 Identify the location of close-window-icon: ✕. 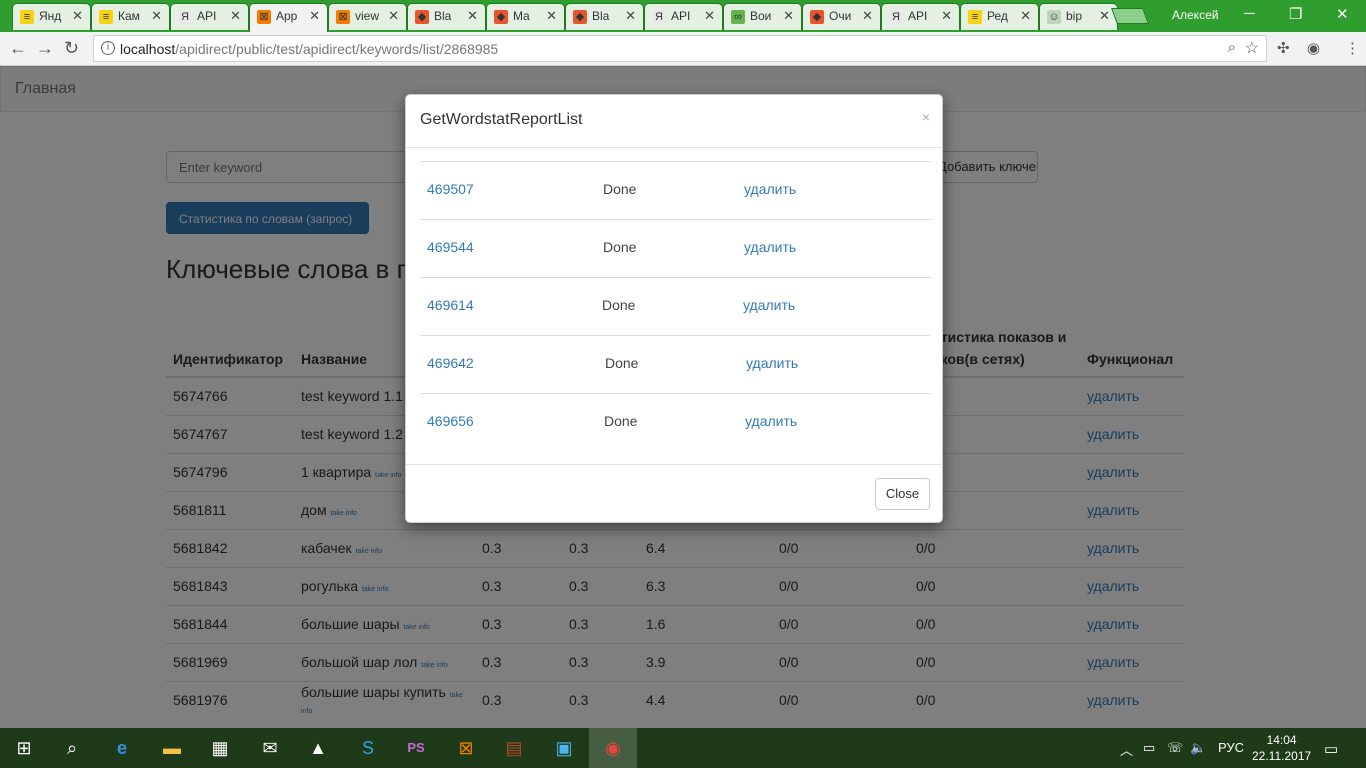
(1342, 14).